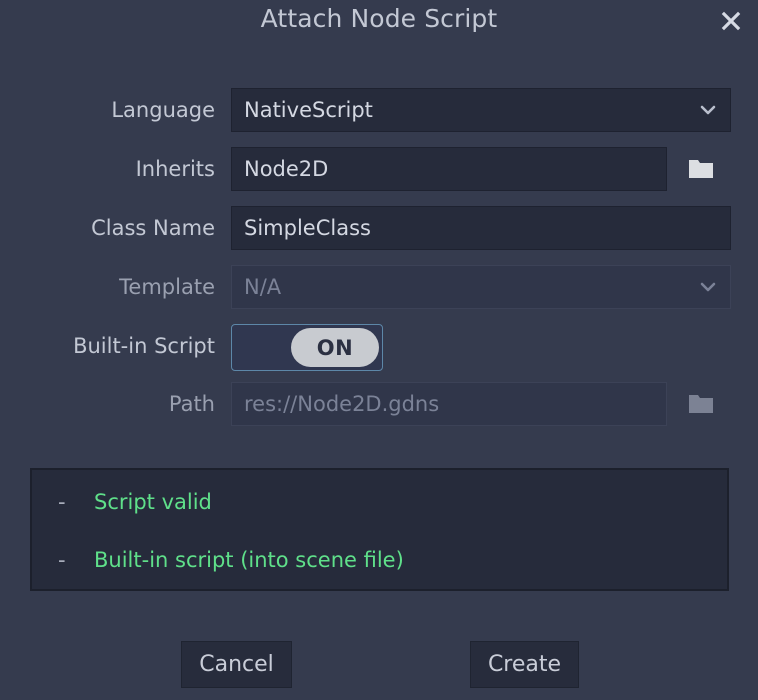 The height and width of the screenshot is (700, 758). Describe the element at coordinates (263, 287) in the screenshot. I see `template-value: N/A` at that location.